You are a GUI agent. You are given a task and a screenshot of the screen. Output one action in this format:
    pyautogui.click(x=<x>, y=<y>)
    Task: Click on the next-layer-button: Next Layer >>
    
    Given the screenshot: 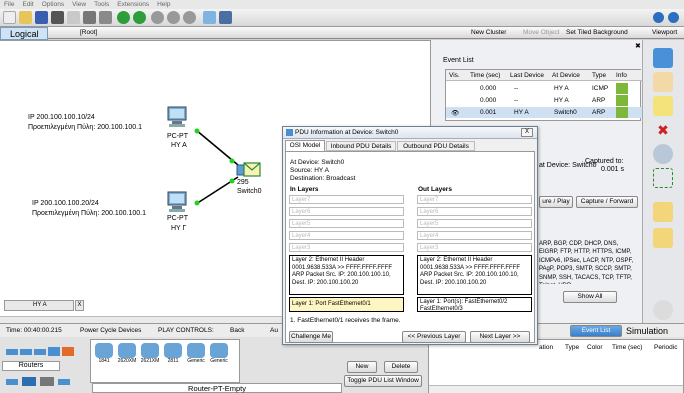 What is the action you would take?
    pyautogui.click(x=500, y=337)
    